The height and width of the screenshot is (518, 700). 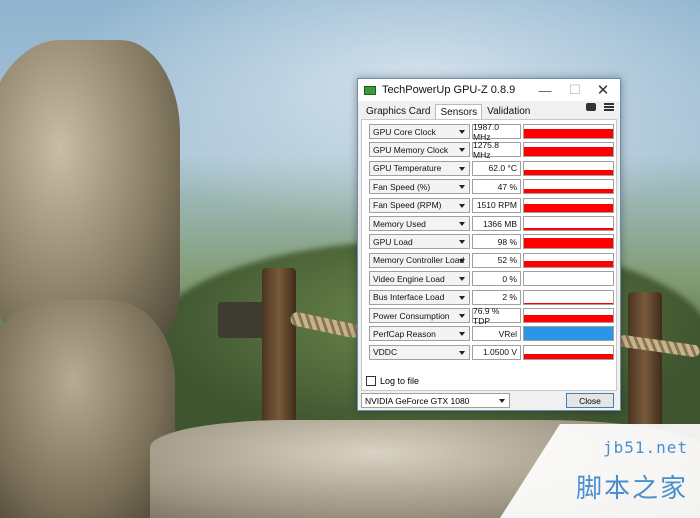 What do you see at coordinates (419, 242) in the screenshot?
I see `sensor-label-dropdown: GPU Load` at bounding box center [419, 242].